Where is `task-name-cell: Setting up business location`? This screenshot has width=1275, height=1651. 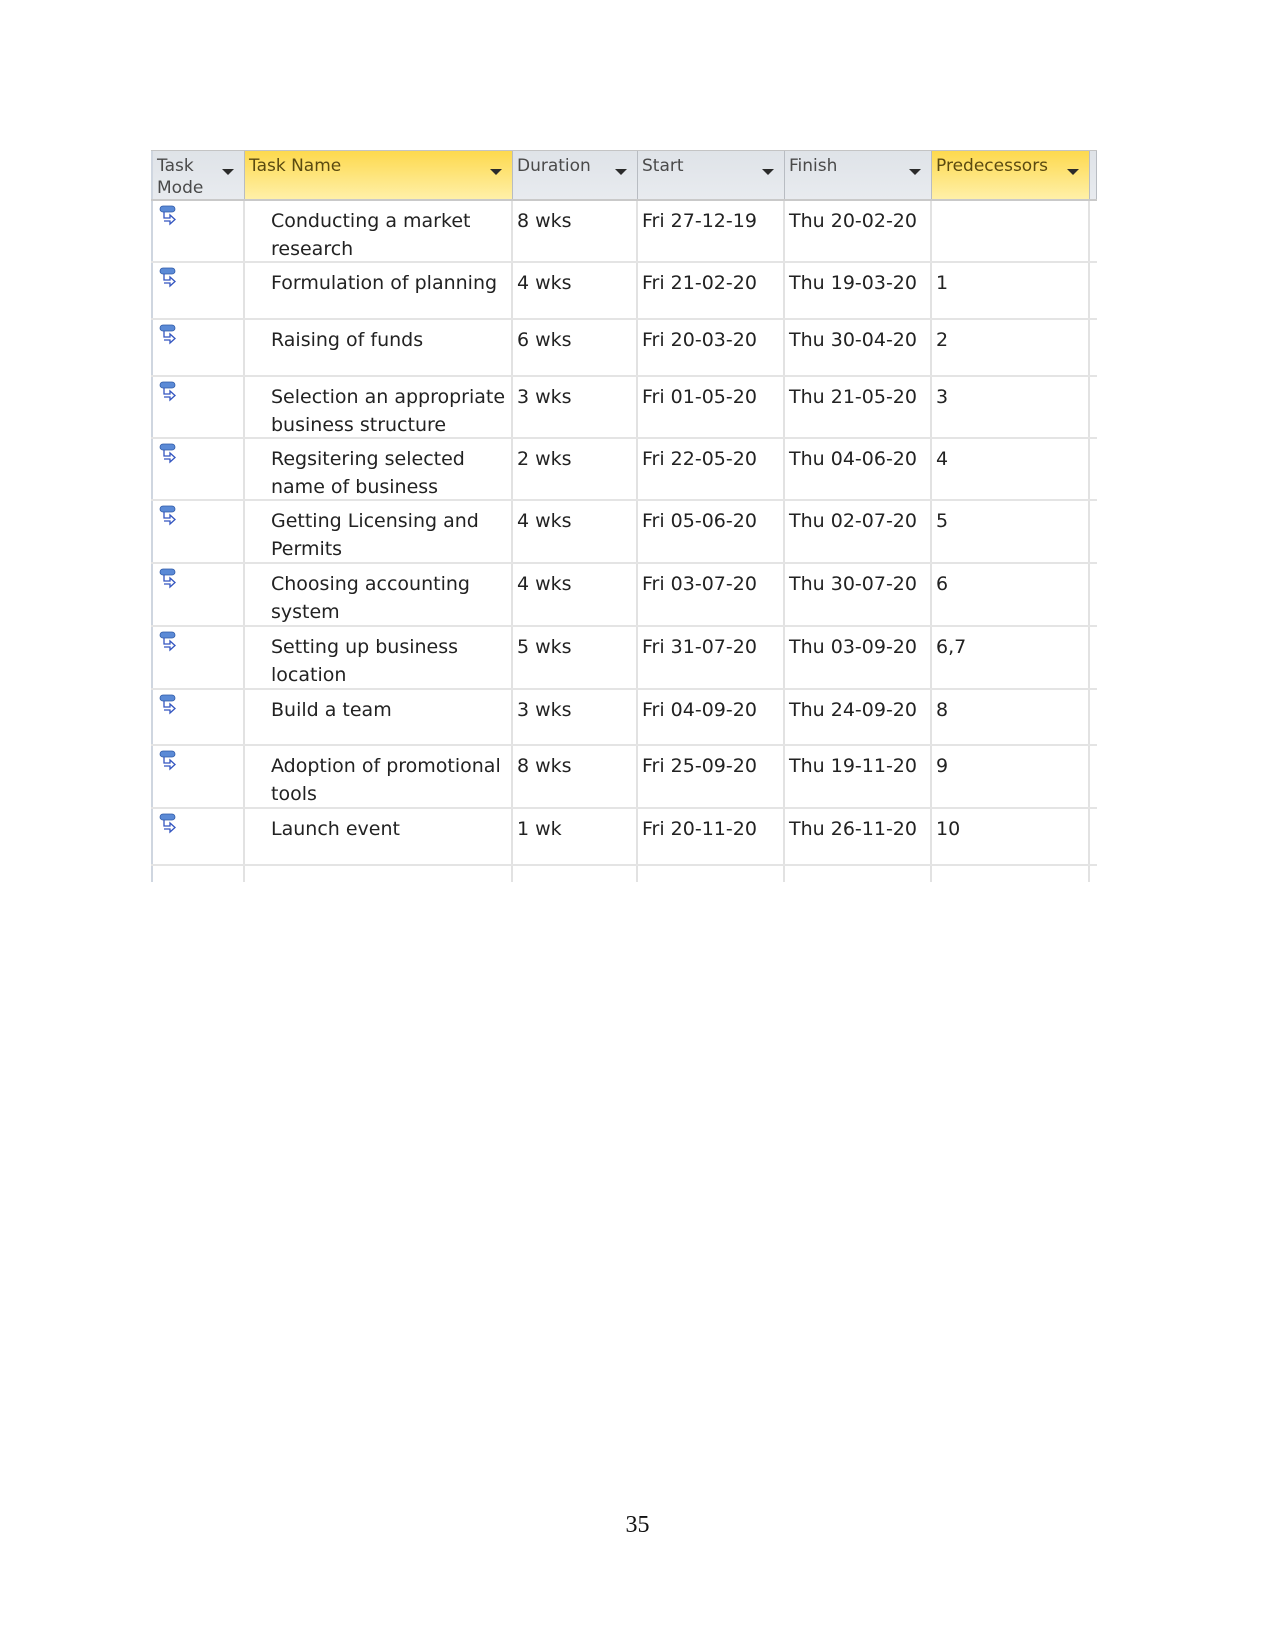 task-name-cell: Setting up business location is located at coordinates (379, 657).